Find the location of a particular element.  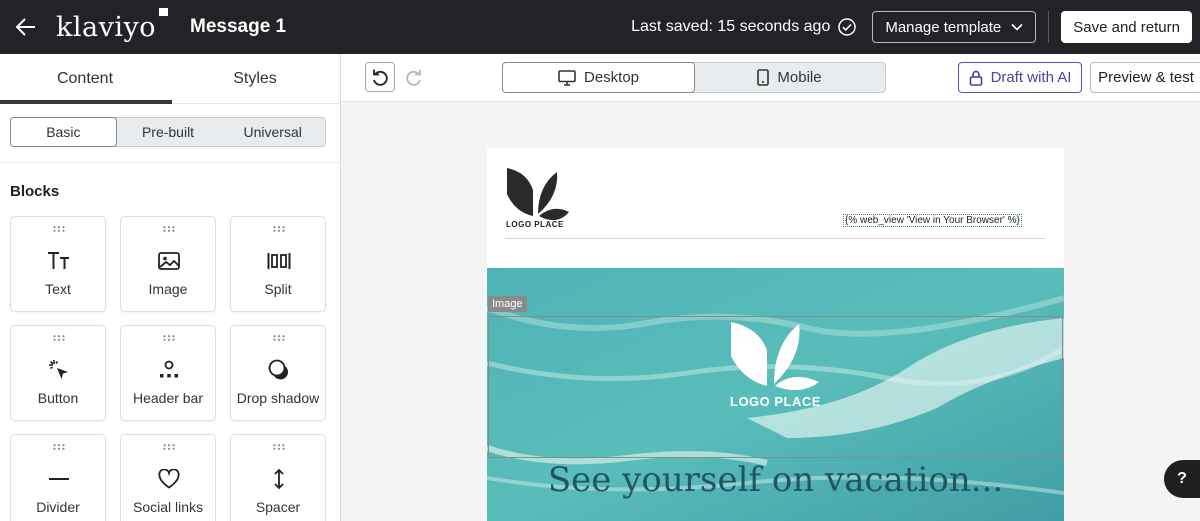

block-label: Drop shadow is located at coordinates (278, 398).